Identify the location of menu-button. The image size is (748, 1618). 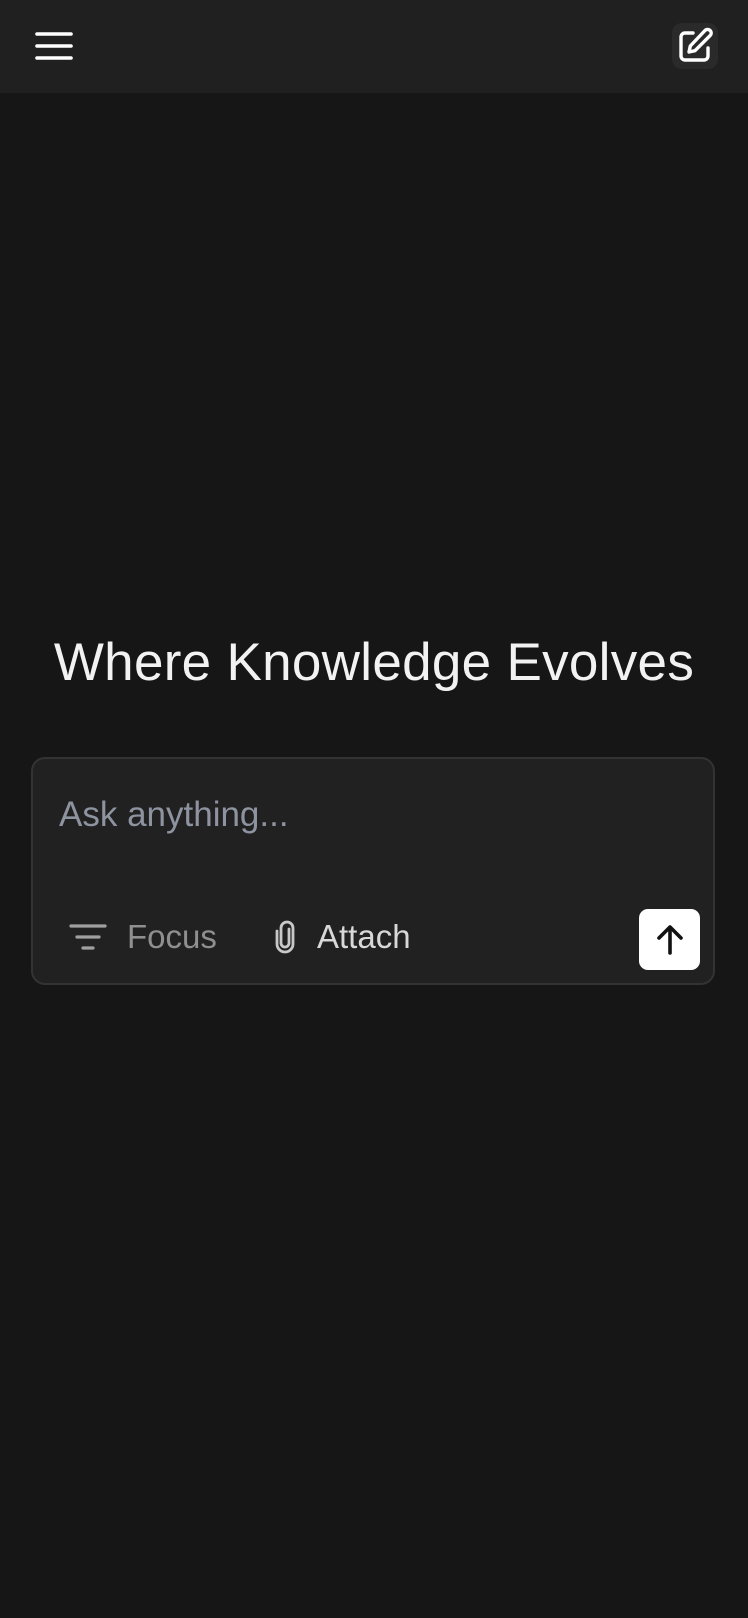
(54, 46).